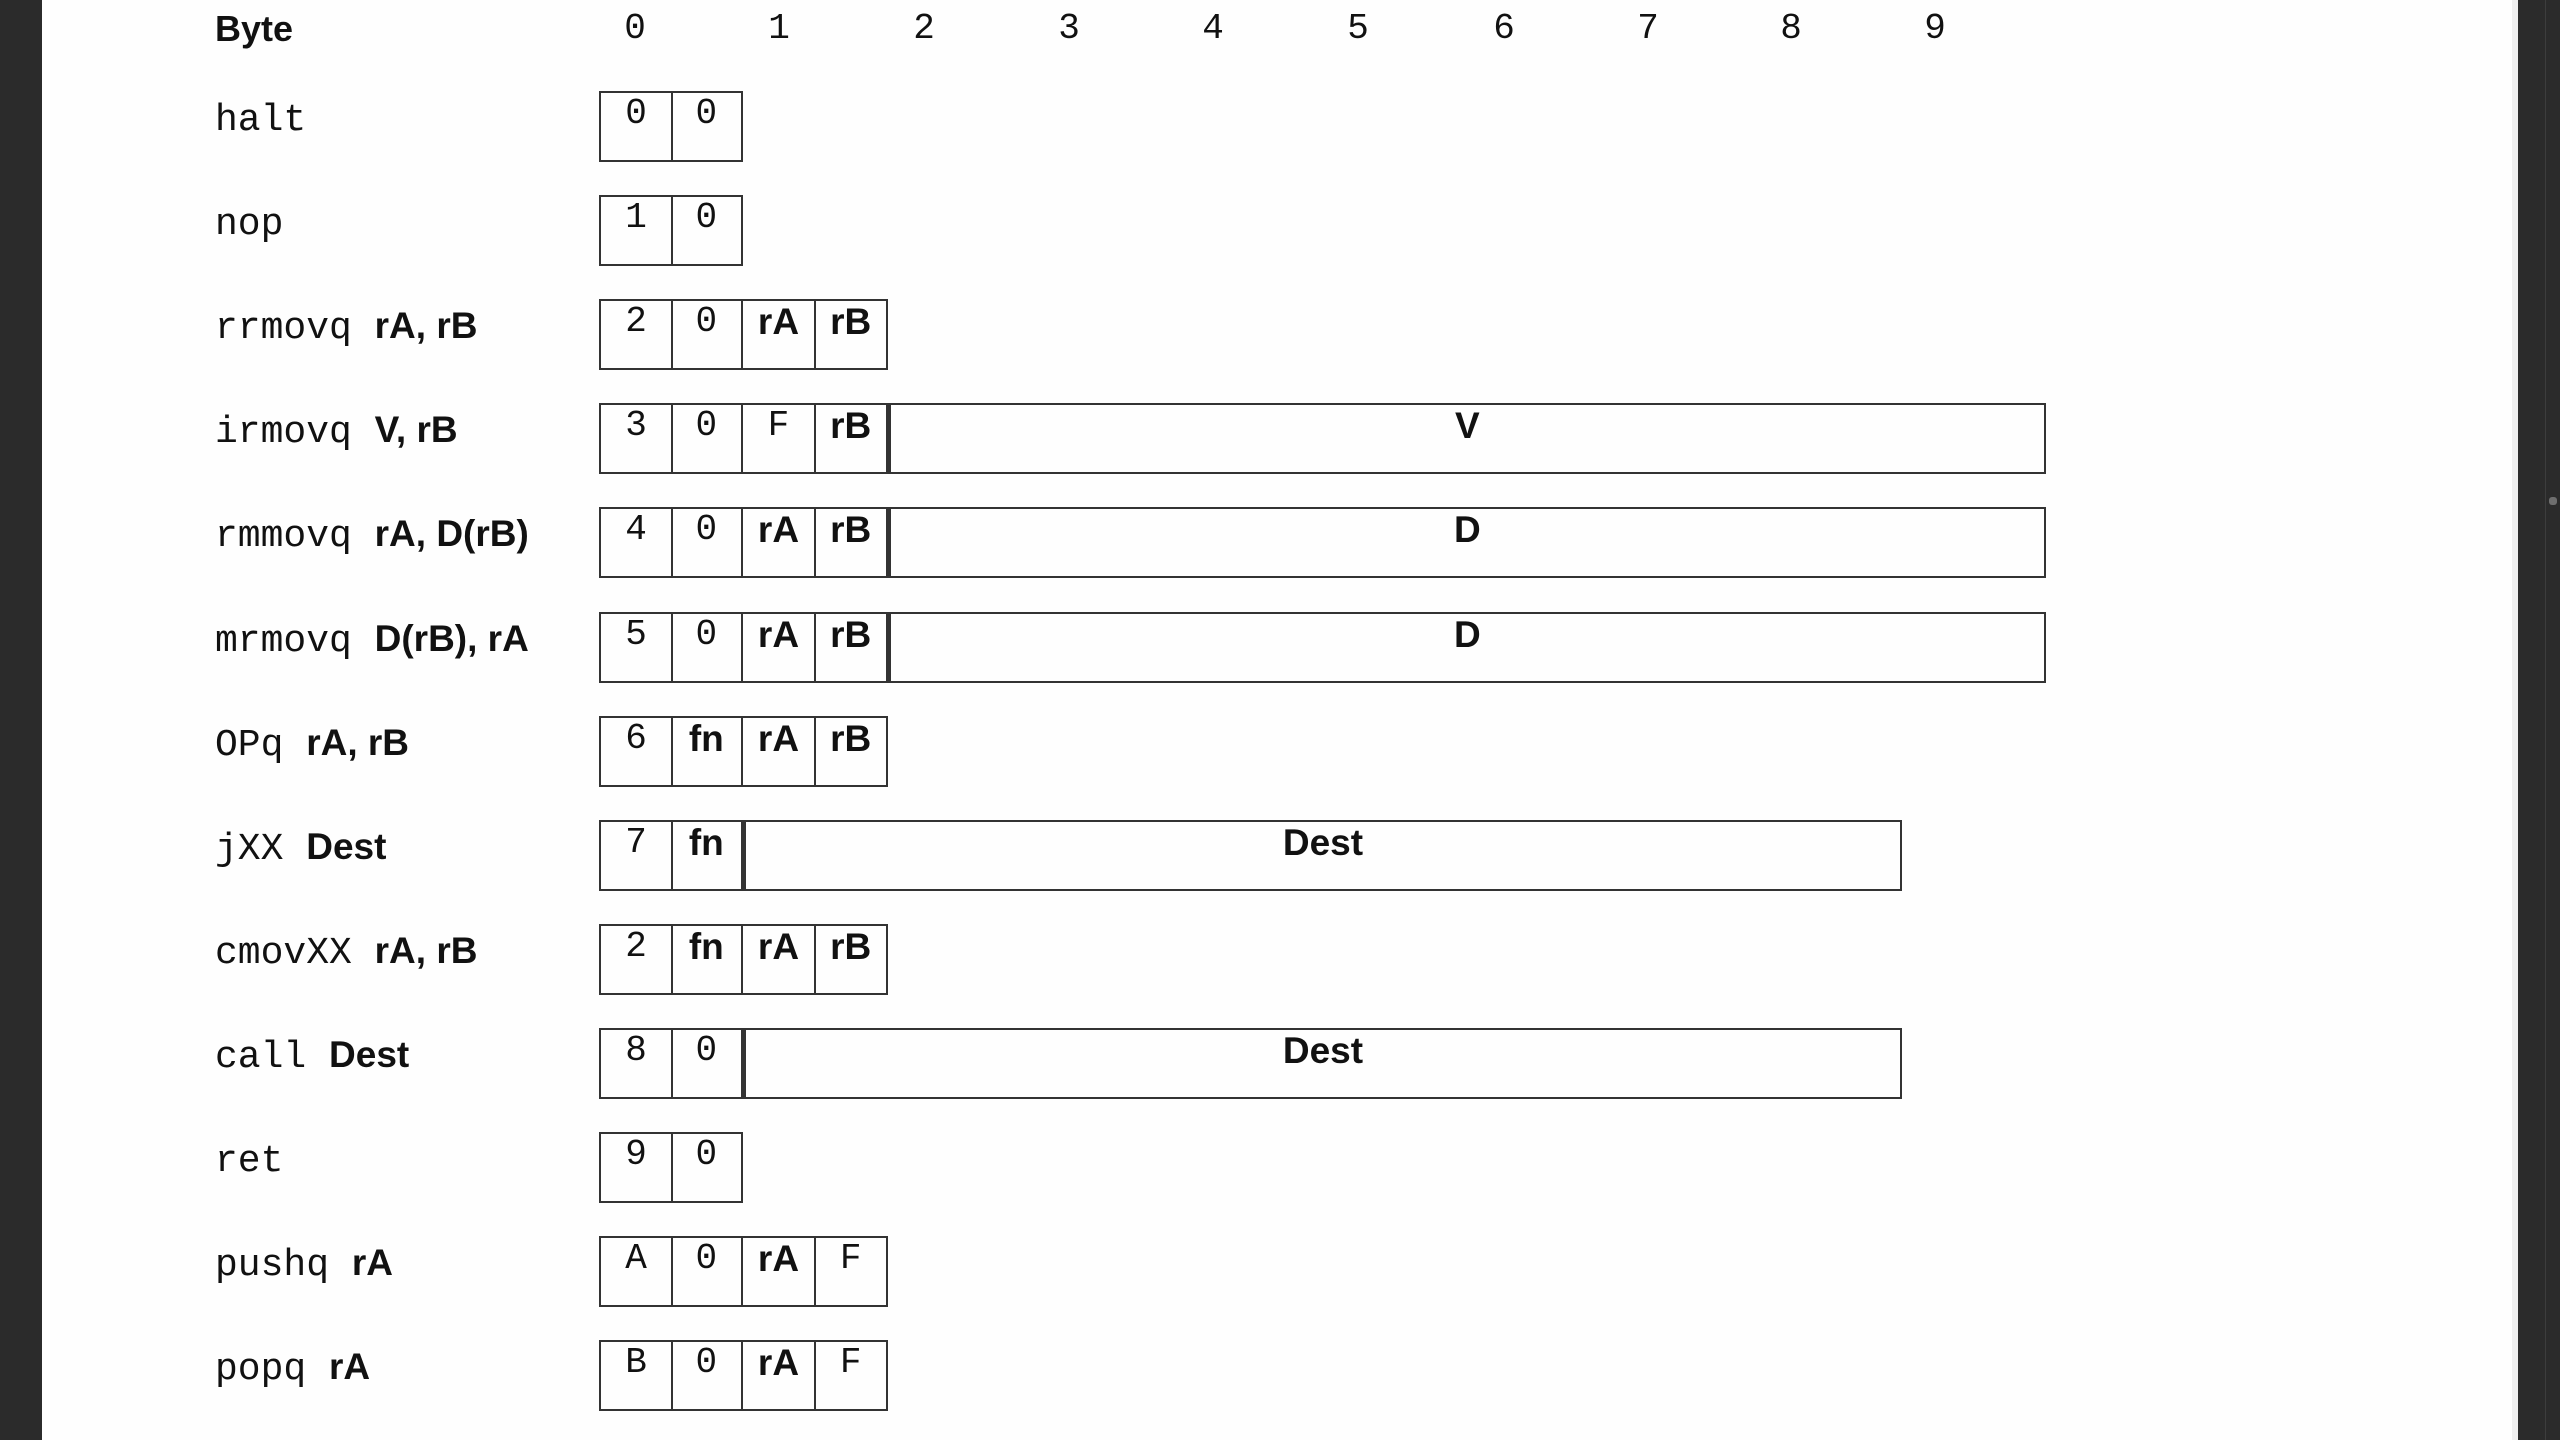 The height and width of the screenshot is (1440, 2560). What do you see at coordinates (254, 28) in the screenshot?
I see `byte-header-label: Byte` at bounding box center [254, 28].